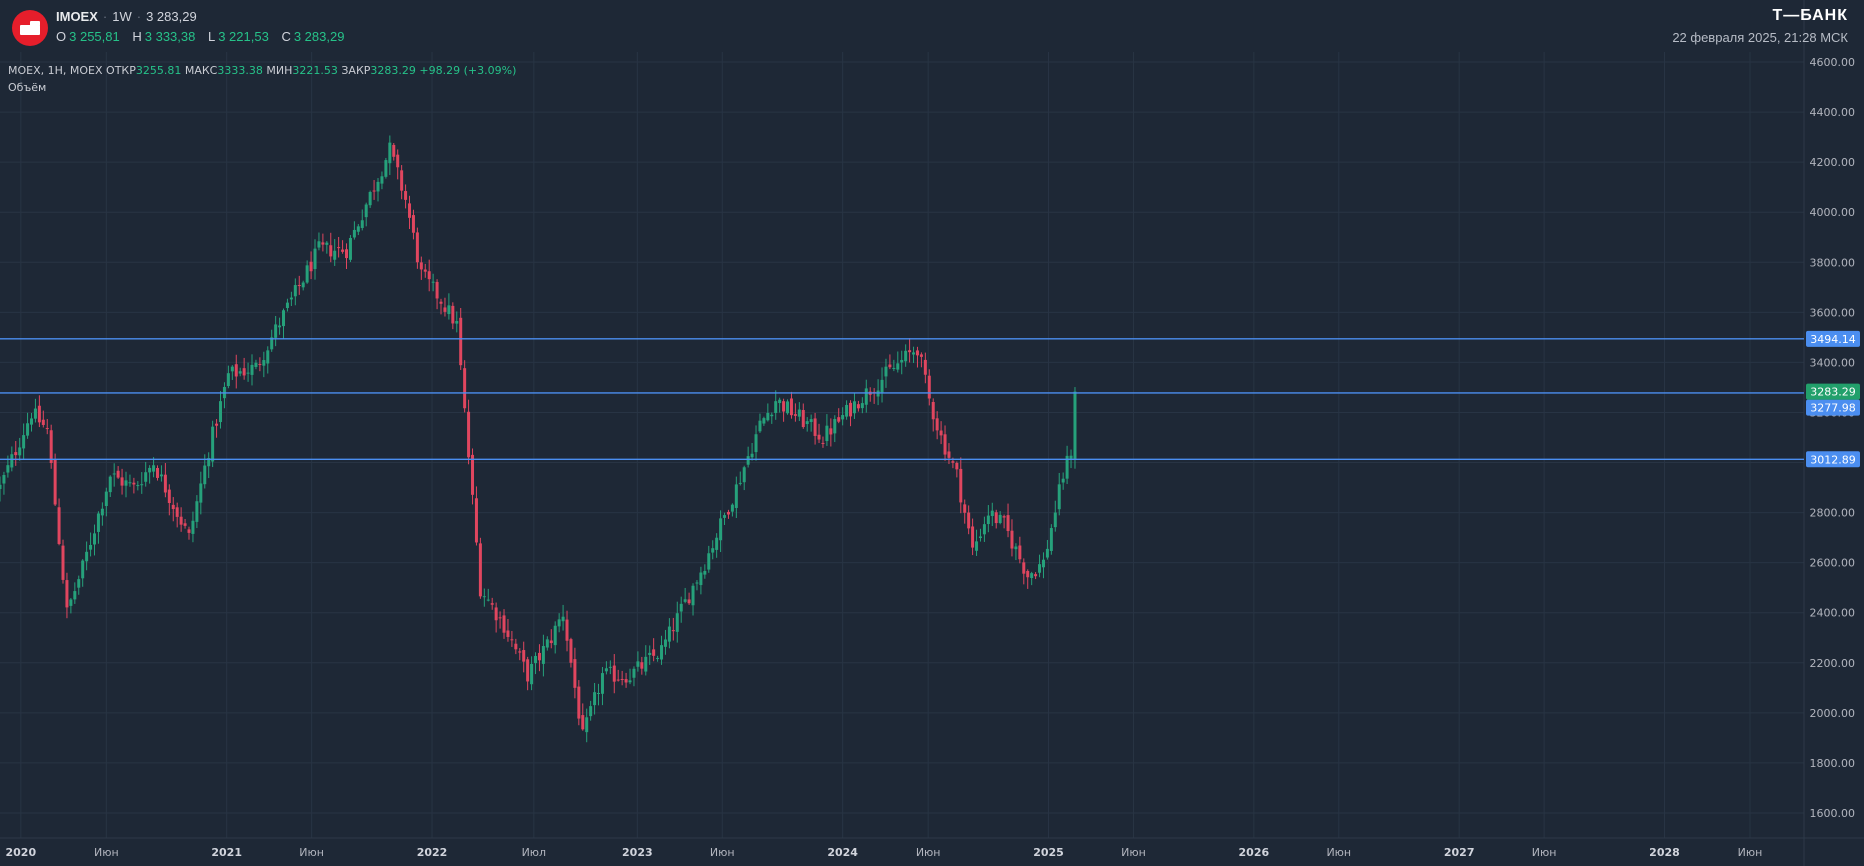 Image resolution: width=1864 pixels, height=866 pixels. I want to click on ticker-line: IMOEX · 1W · 3 283,29, so click(126, 16).